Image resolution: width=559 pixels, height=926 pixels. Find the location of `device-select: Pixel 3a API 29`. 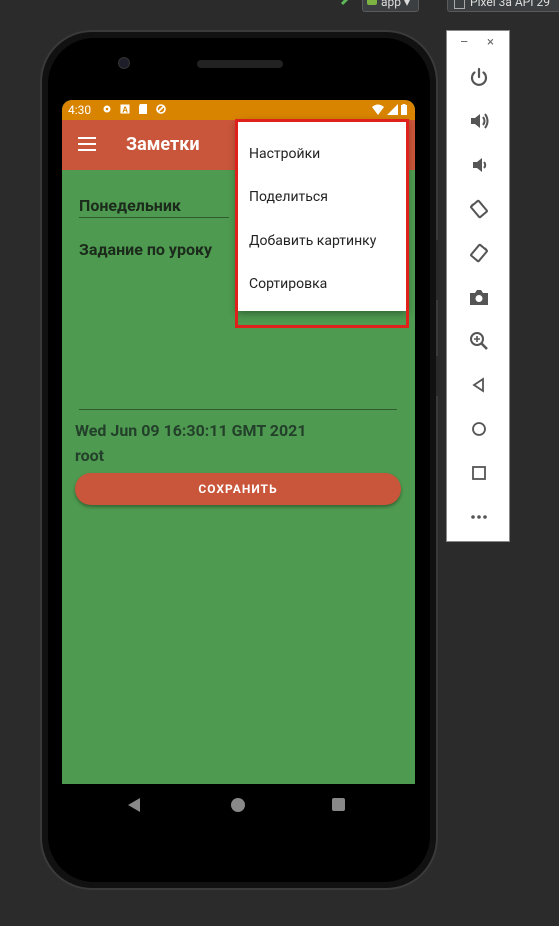

device-select: Pixel 3a API 29 is located at coordinates (503, 6).